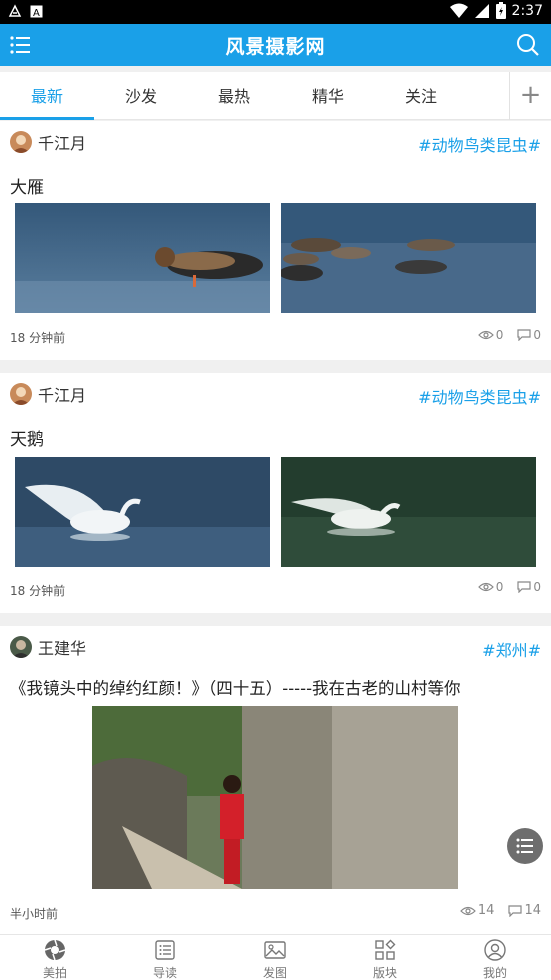 The height and width of the screenshot is (980, 551). I want to click on status-time: 2:37, so click(527, 10).